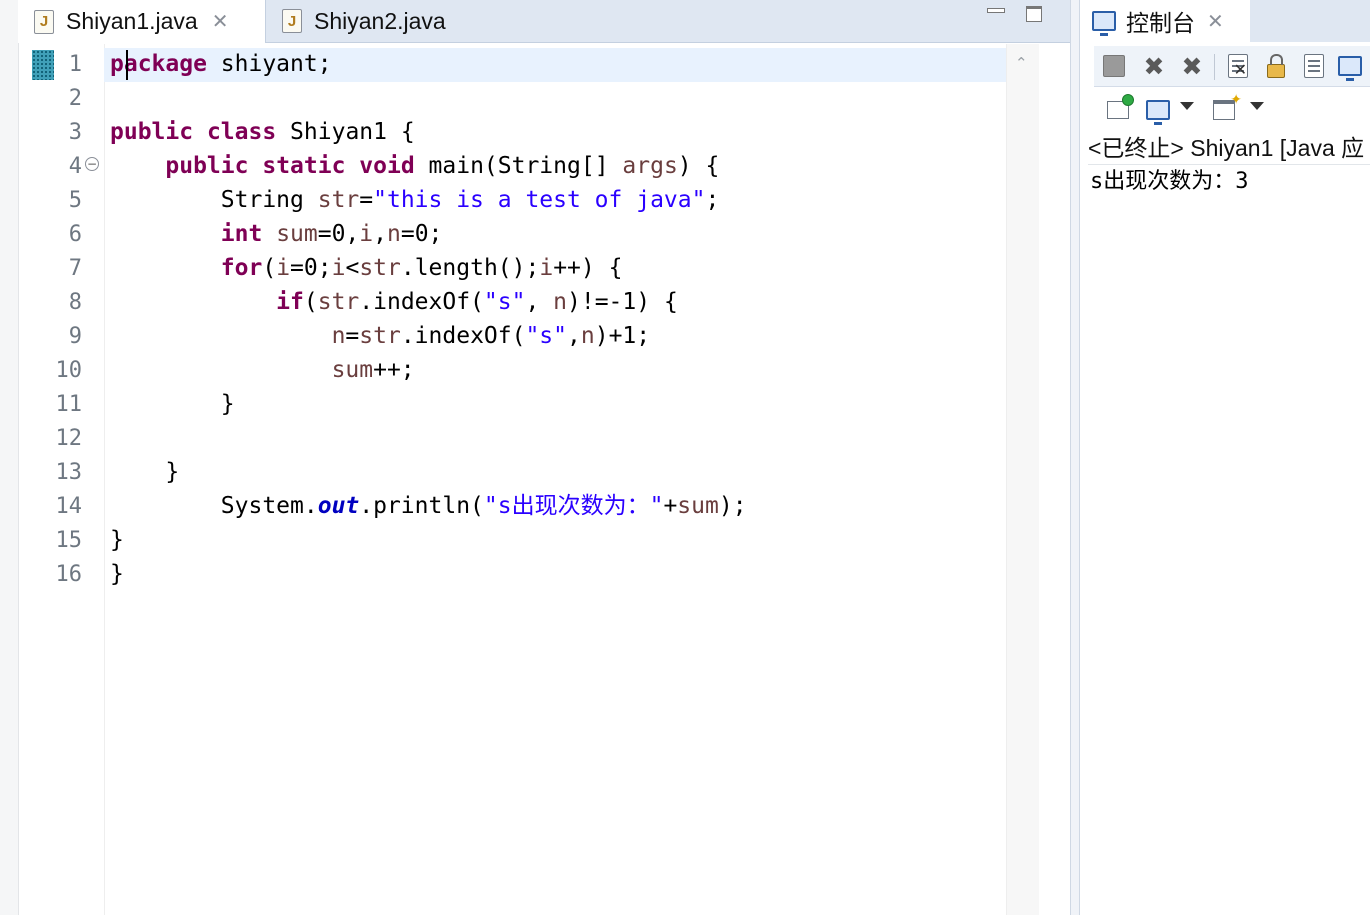 The width and height of the screenshot is (1370, 915). What do you see at coordinates (588, 268) in the screenshot?
I see `code-token: ++) {` at bounding box center [588, 268].